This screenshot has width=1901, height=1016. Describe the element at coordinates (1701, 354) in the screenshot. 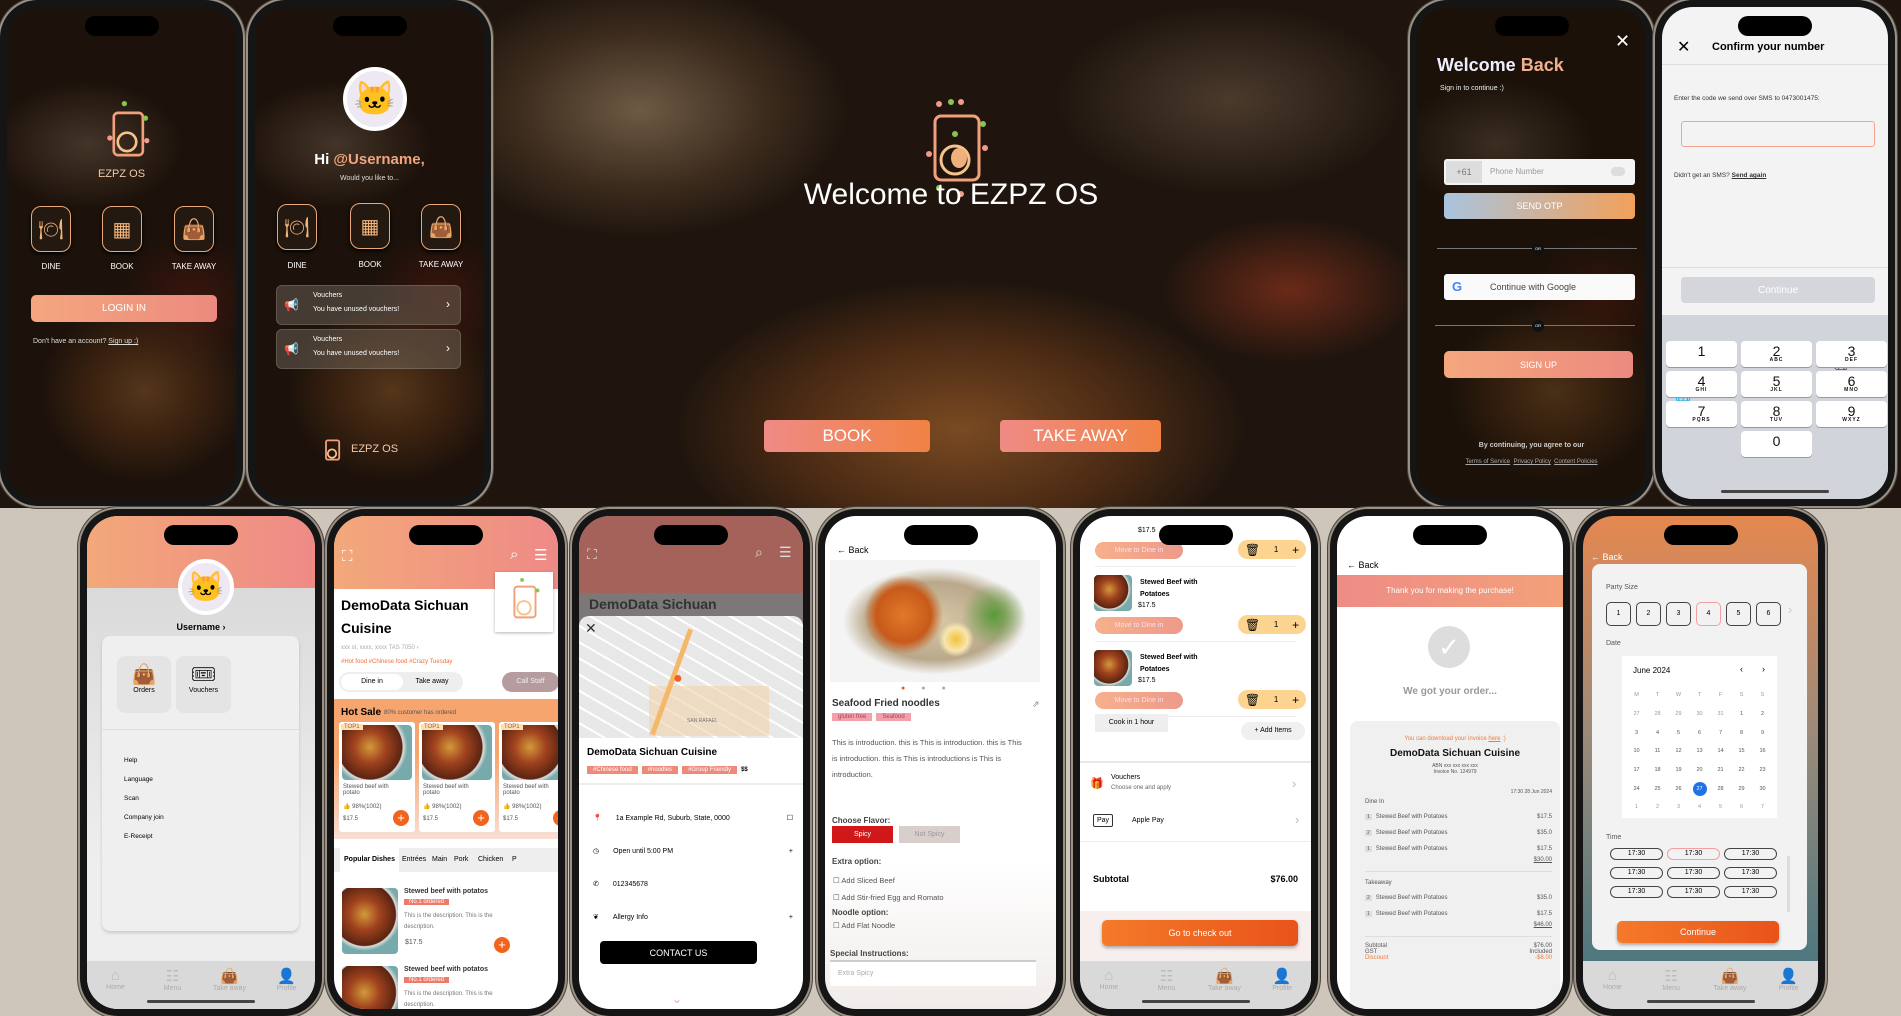

I see `keypad-key-1: 1` at that location.